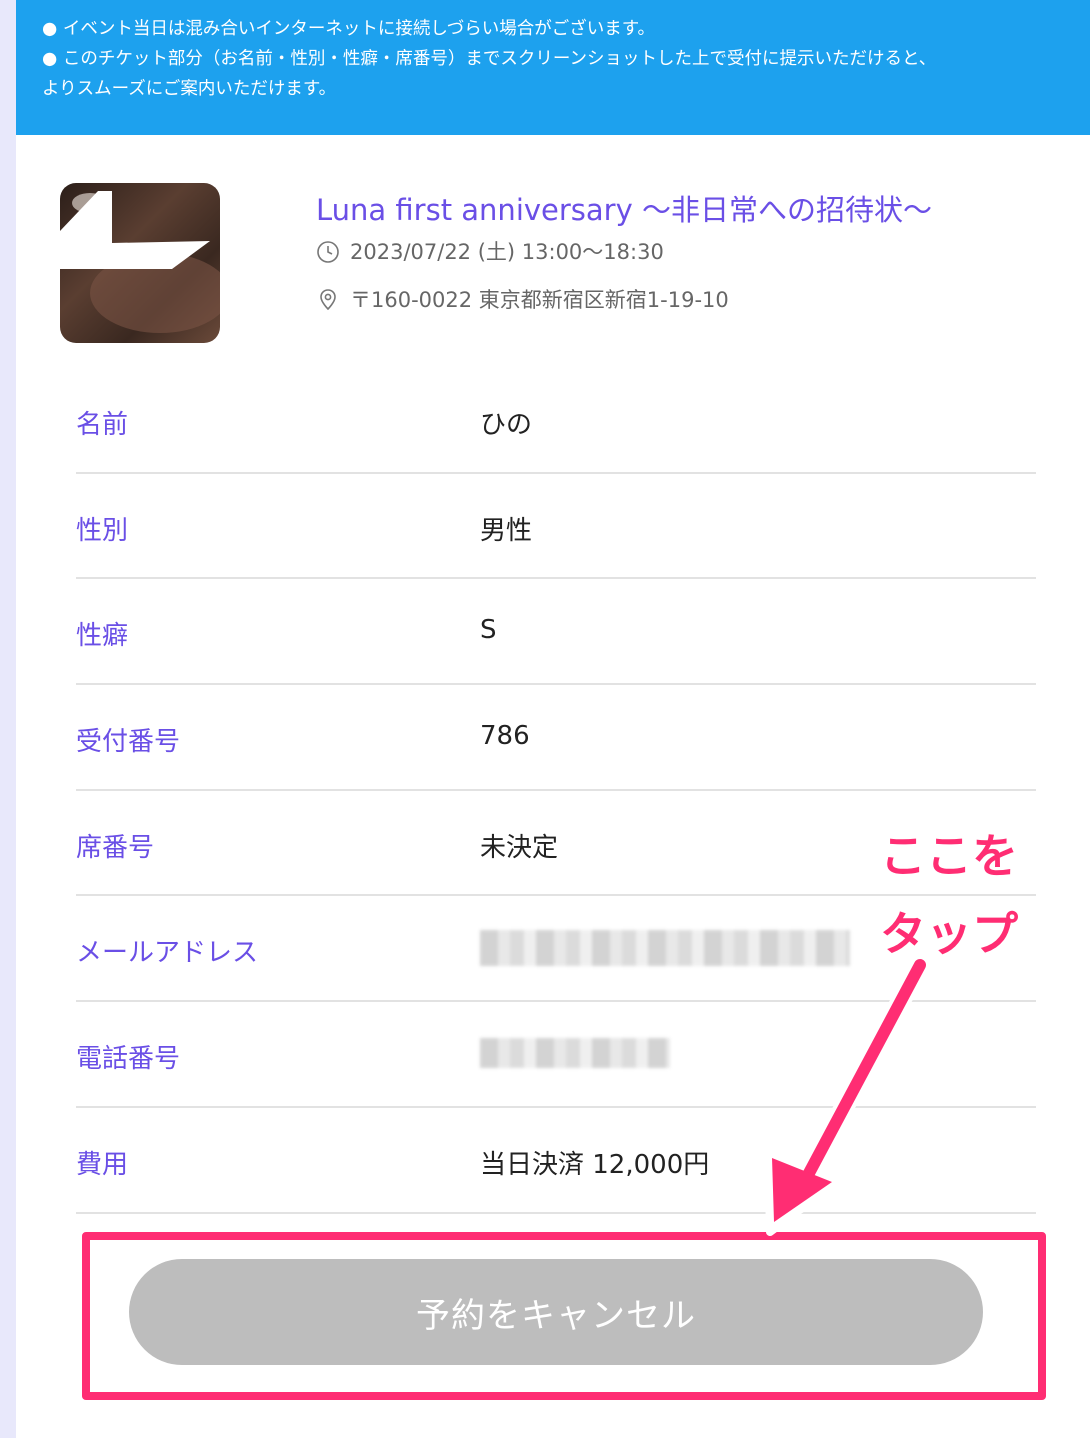 This screenshot has width=1090, height=1438. I want to click on event-datetime: 2023/07/22 (土) 13:00〜18:30, so click(490, 251).